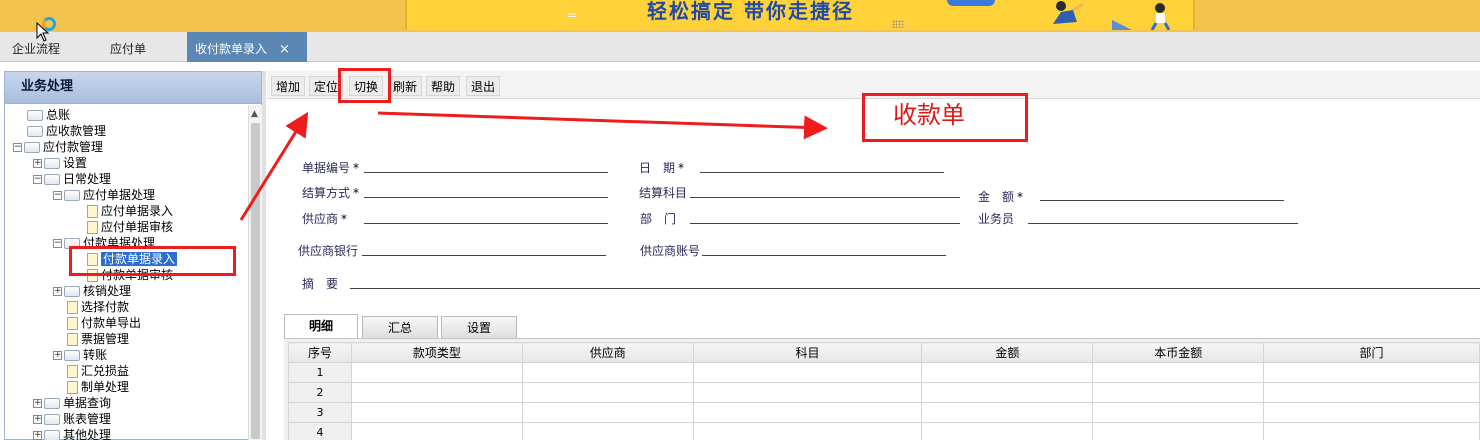  I want to click on help-button: 帮助, so click(443, 86).